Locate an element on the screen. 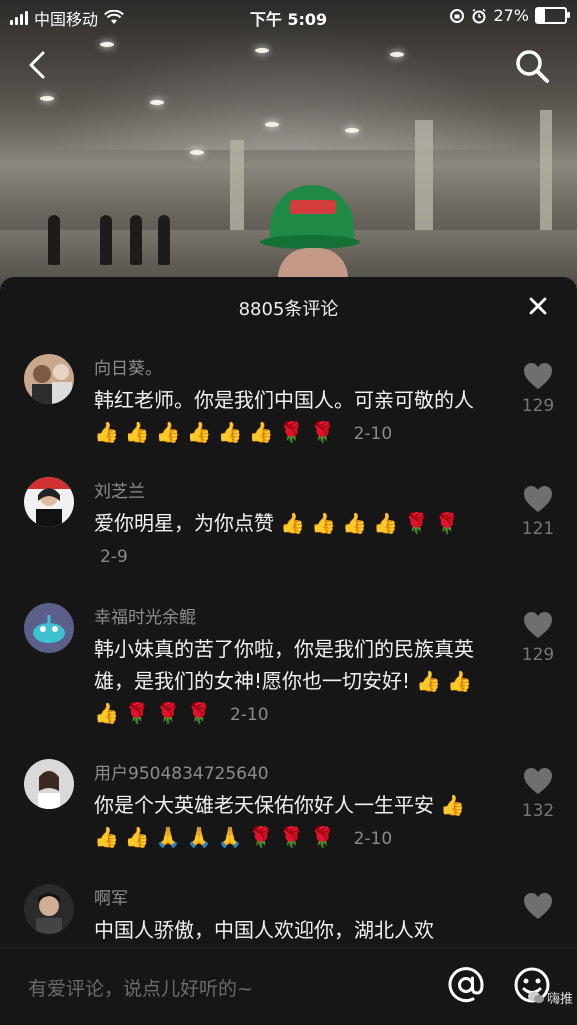 Image resolution: width=577 pixels, height=1025 pixels. search-button is located at coordinates (532, 66).